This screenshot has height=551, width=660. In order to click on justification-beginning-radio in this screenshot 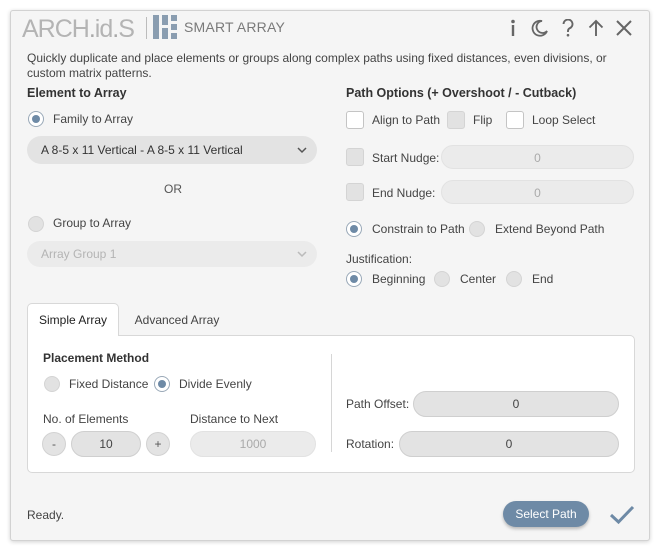, I will do `click(354, 279)`.